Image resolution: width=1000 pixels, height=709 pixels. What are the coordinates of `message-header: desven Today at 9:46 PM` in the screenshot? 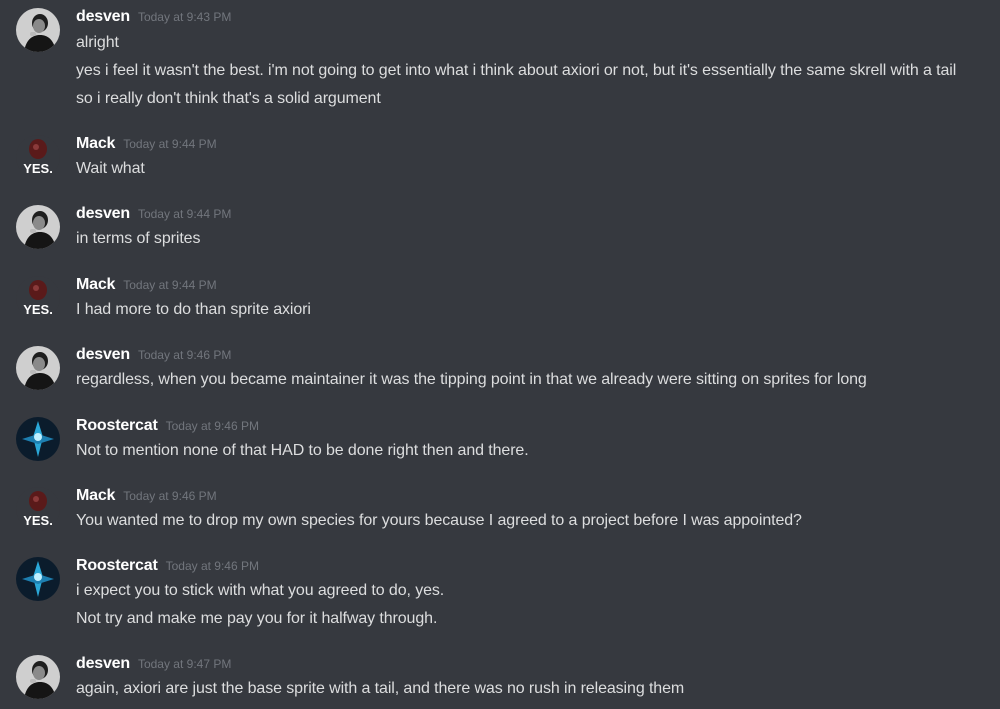 It's located at (153, 357).